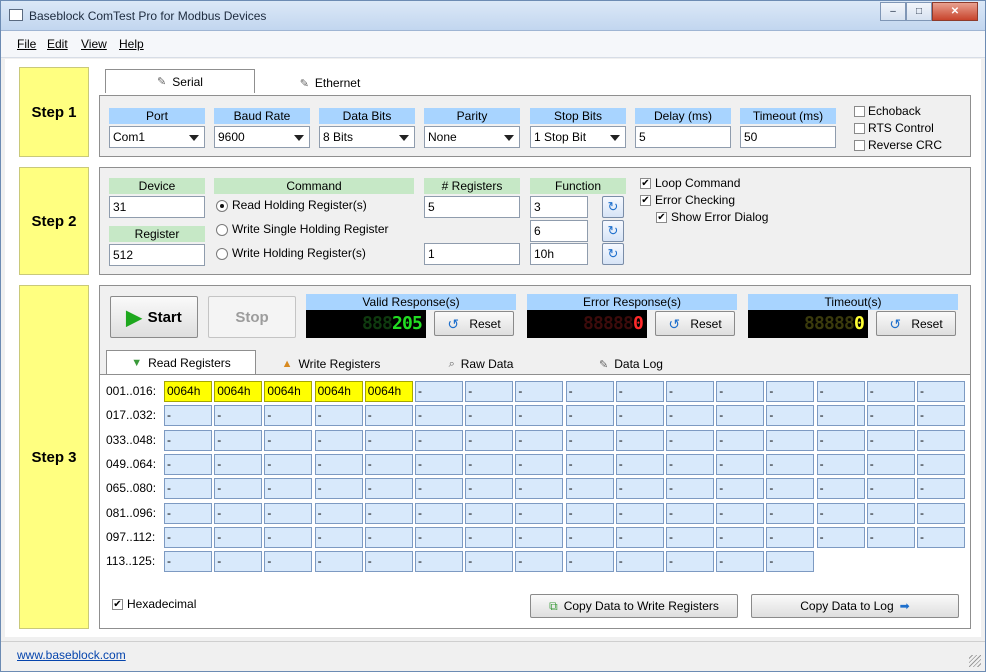 The image size is (986, 672). I want to click on copy-to-log-button: Copy Data to Log ➡, so click(855, 606).